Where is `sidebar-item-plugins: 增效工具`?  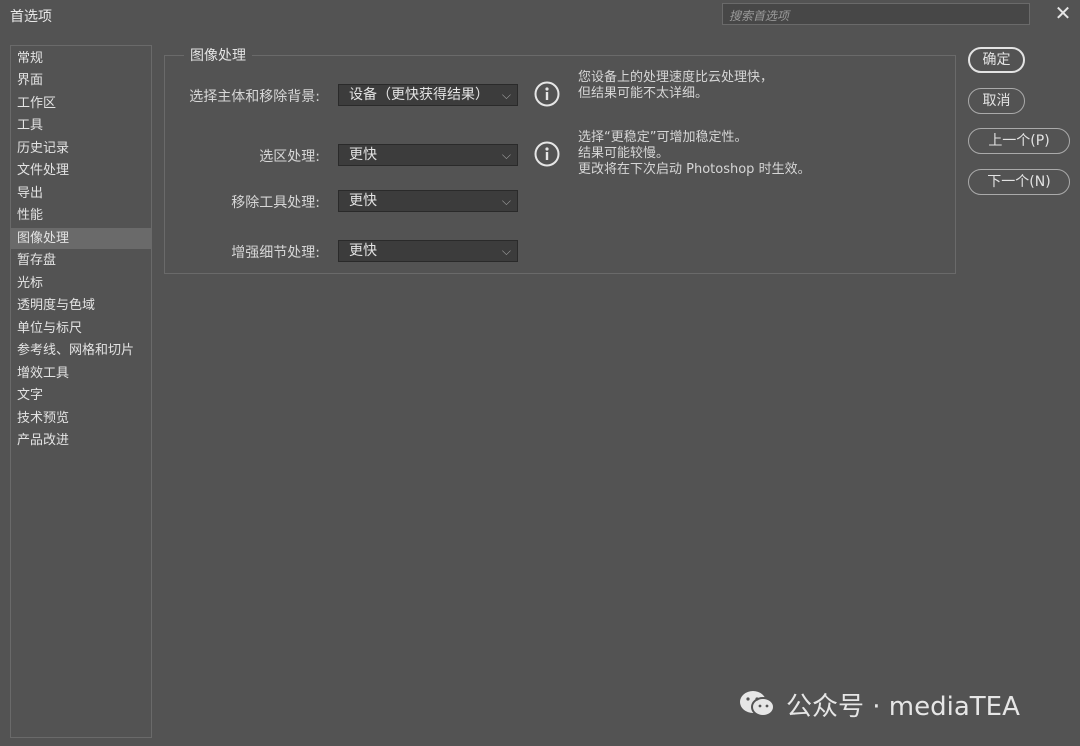 sidebar-item-plugins: 增效工具 is located at coordinates (81, 373).